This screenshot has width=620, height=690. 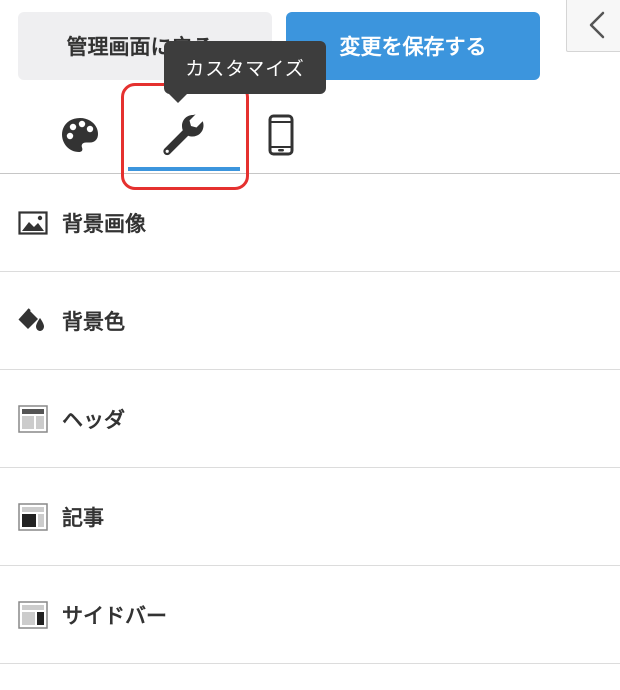 What do you see at coordinates (33, 419) in the screenshot?
I see `layout-header-icon` at bounding box center [33, 419].